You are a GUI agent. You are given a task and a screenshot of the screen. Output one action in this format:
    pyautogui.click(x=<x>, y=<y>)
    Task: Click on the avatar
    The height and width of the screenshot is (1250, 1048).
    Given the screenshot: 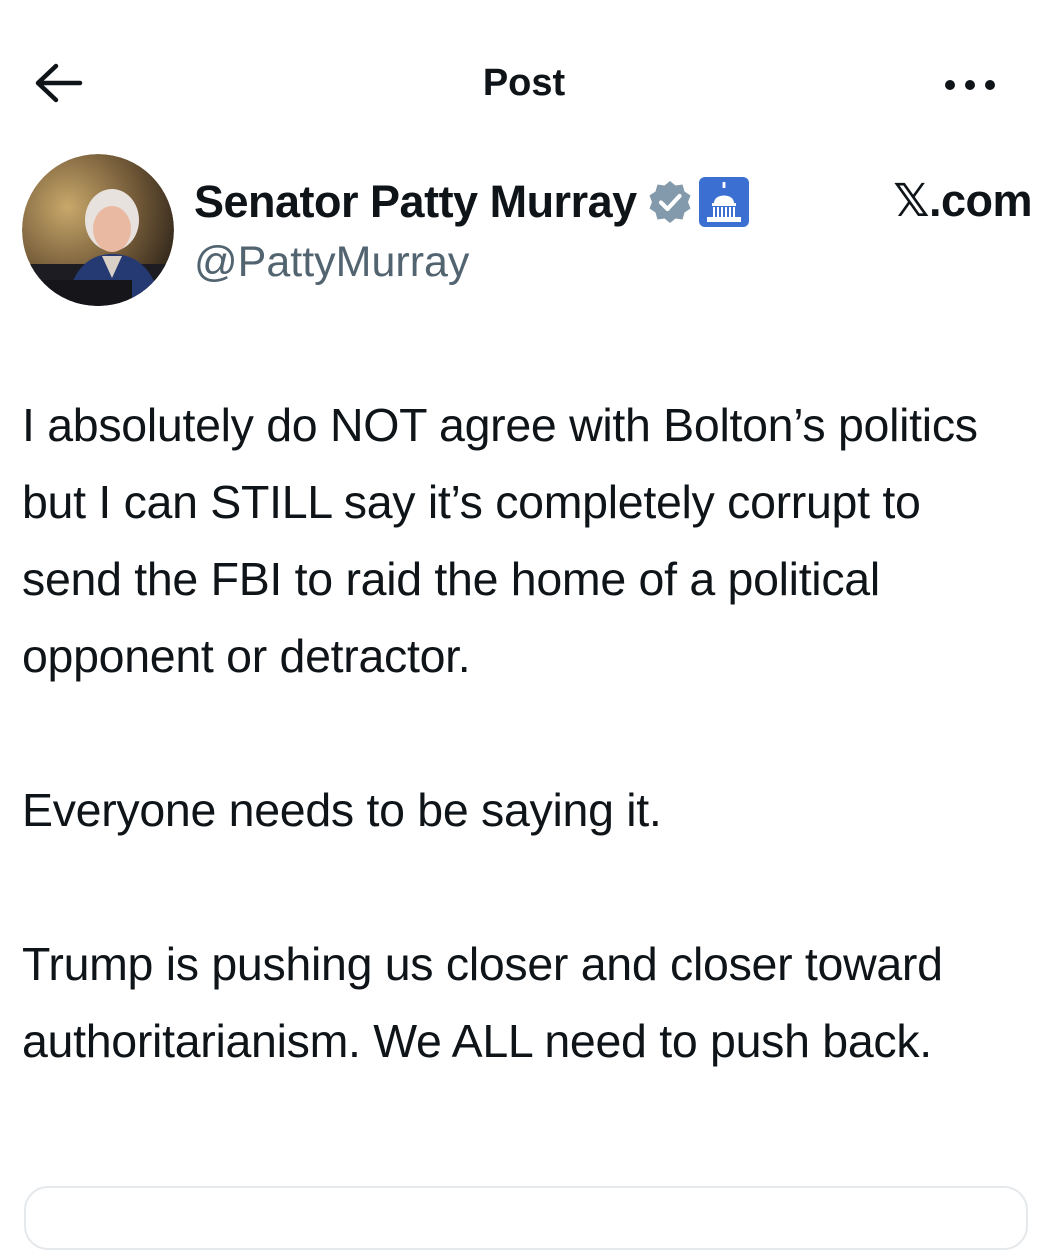 What is the action you would take?
    pyautogui.click(x=98, y=230)
    